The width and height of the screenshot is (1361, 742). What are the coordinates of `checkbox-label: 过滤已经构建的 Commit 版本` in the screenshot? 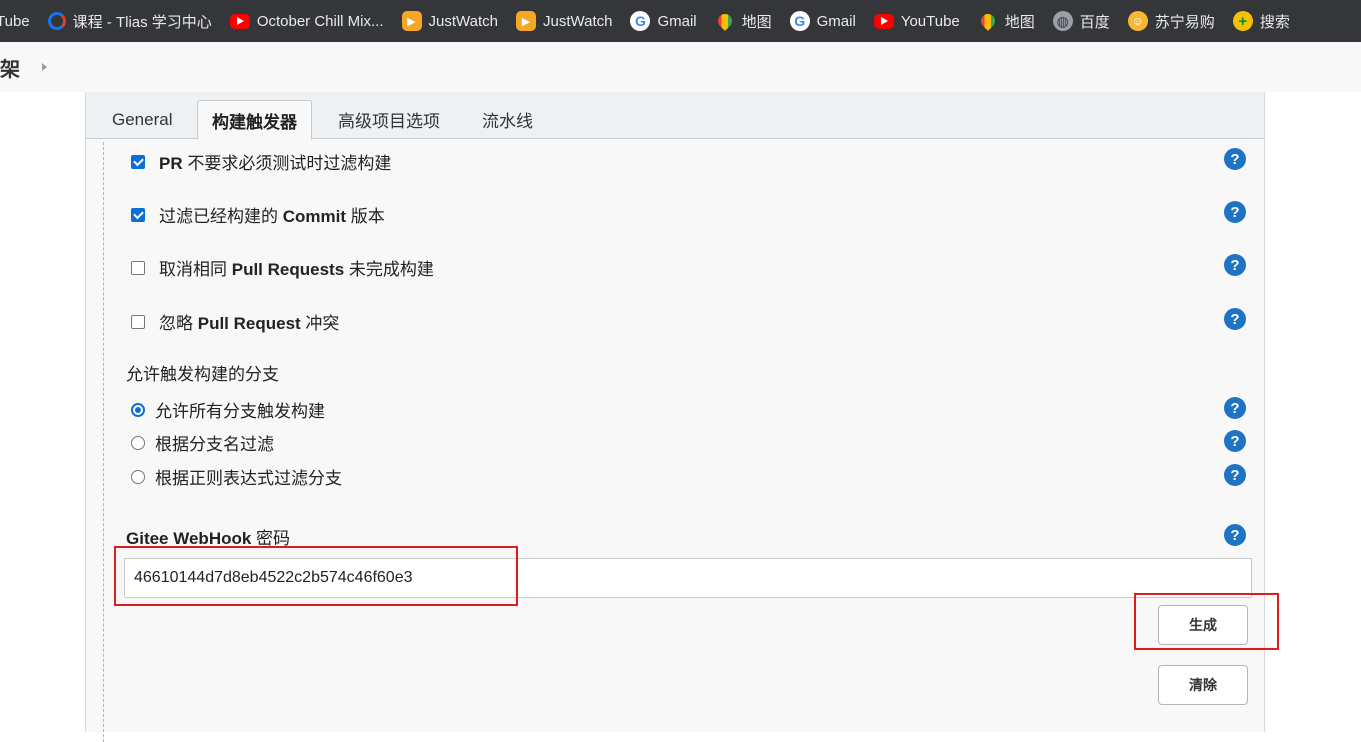 It's located at (272, 216).